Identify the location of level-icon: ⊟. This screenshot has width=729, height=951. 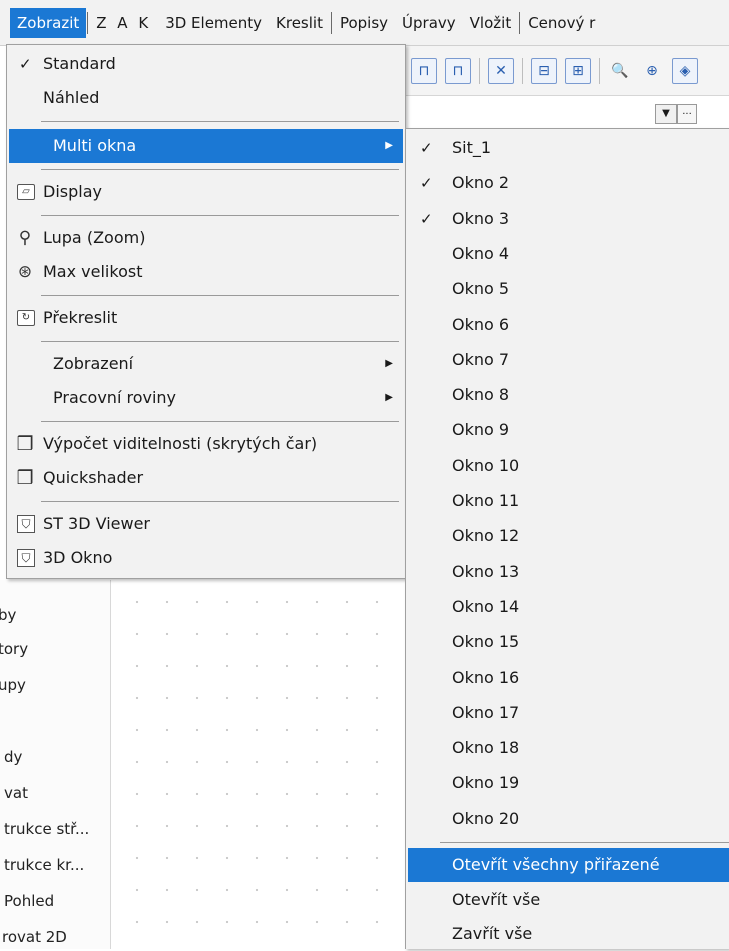
(544, 70).